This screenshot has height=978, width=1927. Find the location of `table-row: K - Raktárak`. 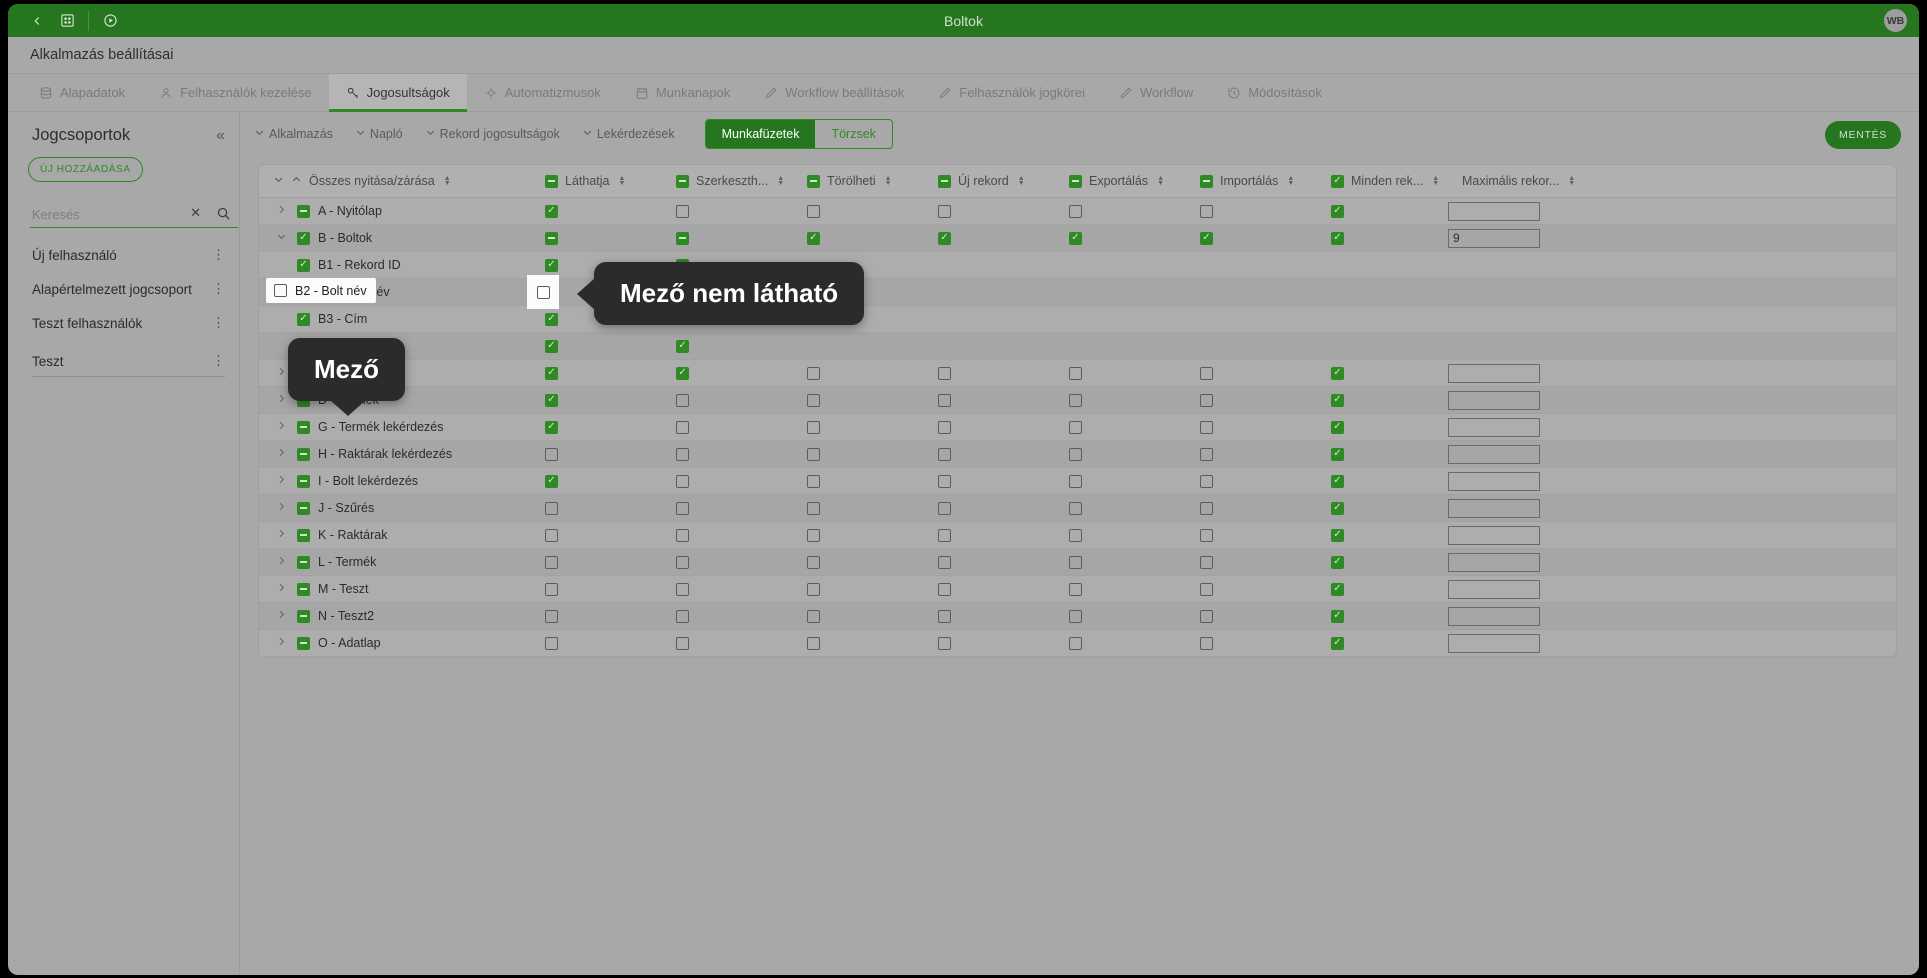

table-row: K - Raktárak is located at coordinates (1077, 535).